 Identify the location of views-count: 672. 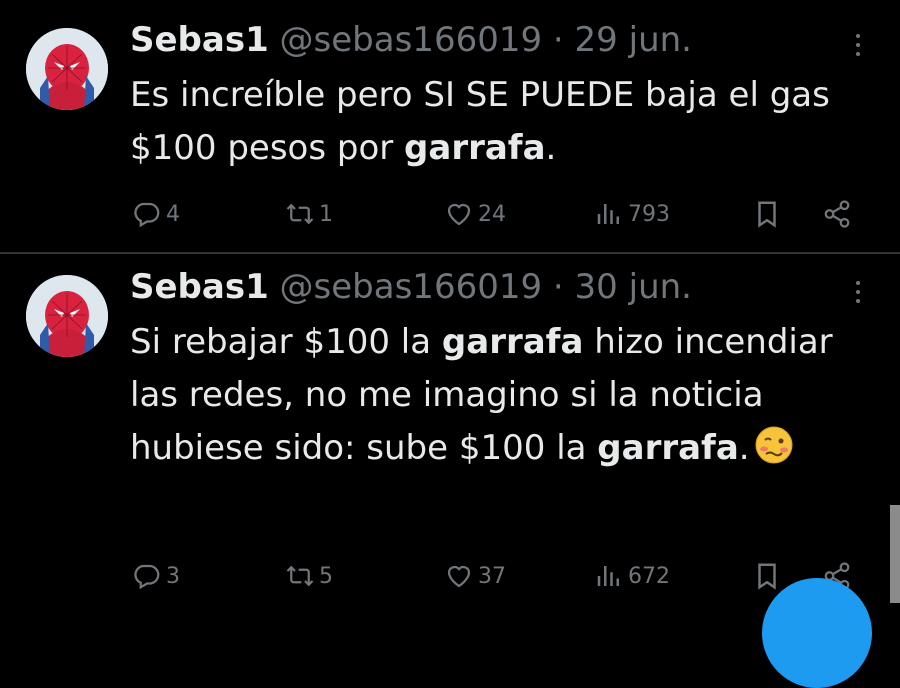
(649, 576).